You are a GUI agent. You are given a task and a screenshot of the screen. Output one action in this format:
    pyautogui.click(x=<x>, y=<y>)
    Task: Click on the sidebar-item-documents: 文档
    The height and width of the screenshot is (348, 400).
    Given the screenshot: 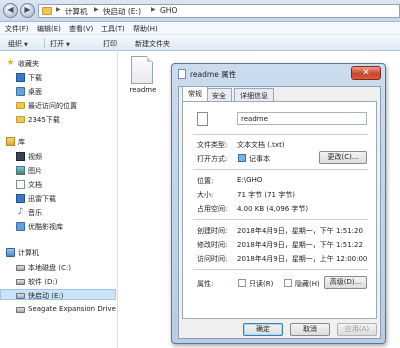 What is the action you would take?
    pyautogui.click(x=58, y=184)
    